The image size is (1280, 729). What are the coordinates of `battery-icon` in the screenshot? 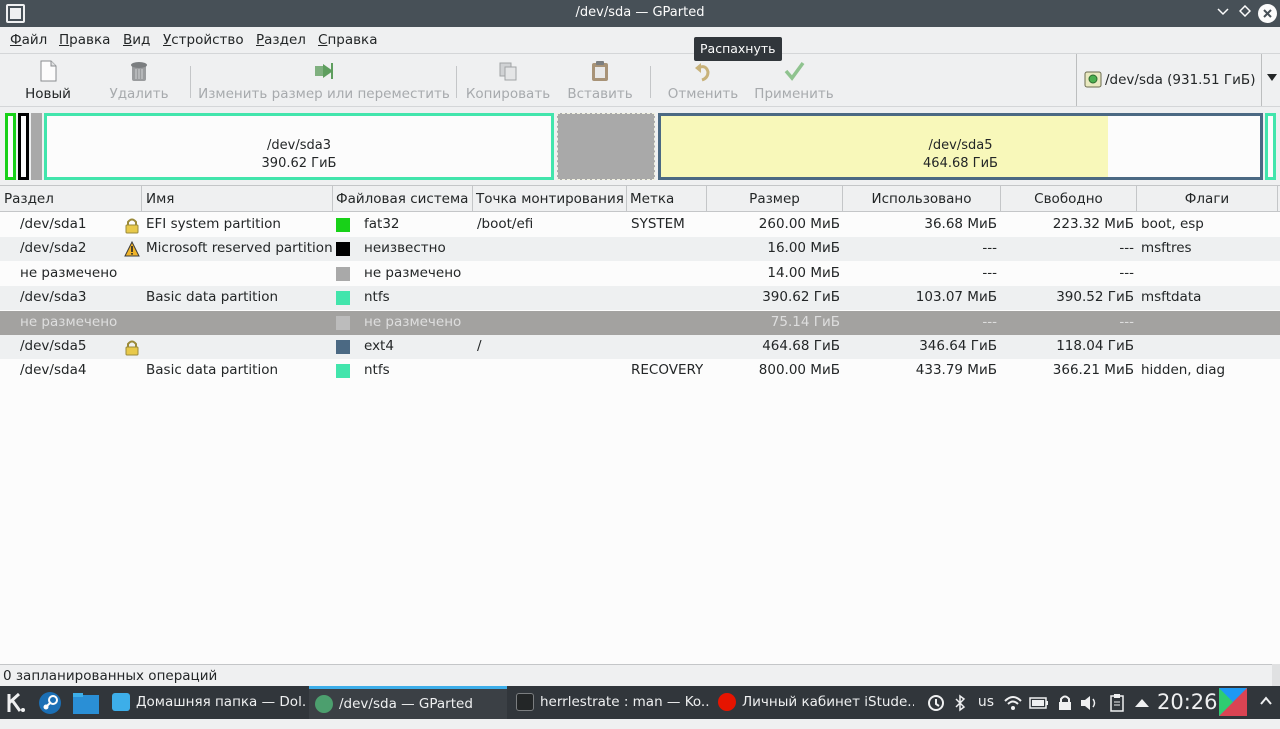 It's located at (1039, 702).